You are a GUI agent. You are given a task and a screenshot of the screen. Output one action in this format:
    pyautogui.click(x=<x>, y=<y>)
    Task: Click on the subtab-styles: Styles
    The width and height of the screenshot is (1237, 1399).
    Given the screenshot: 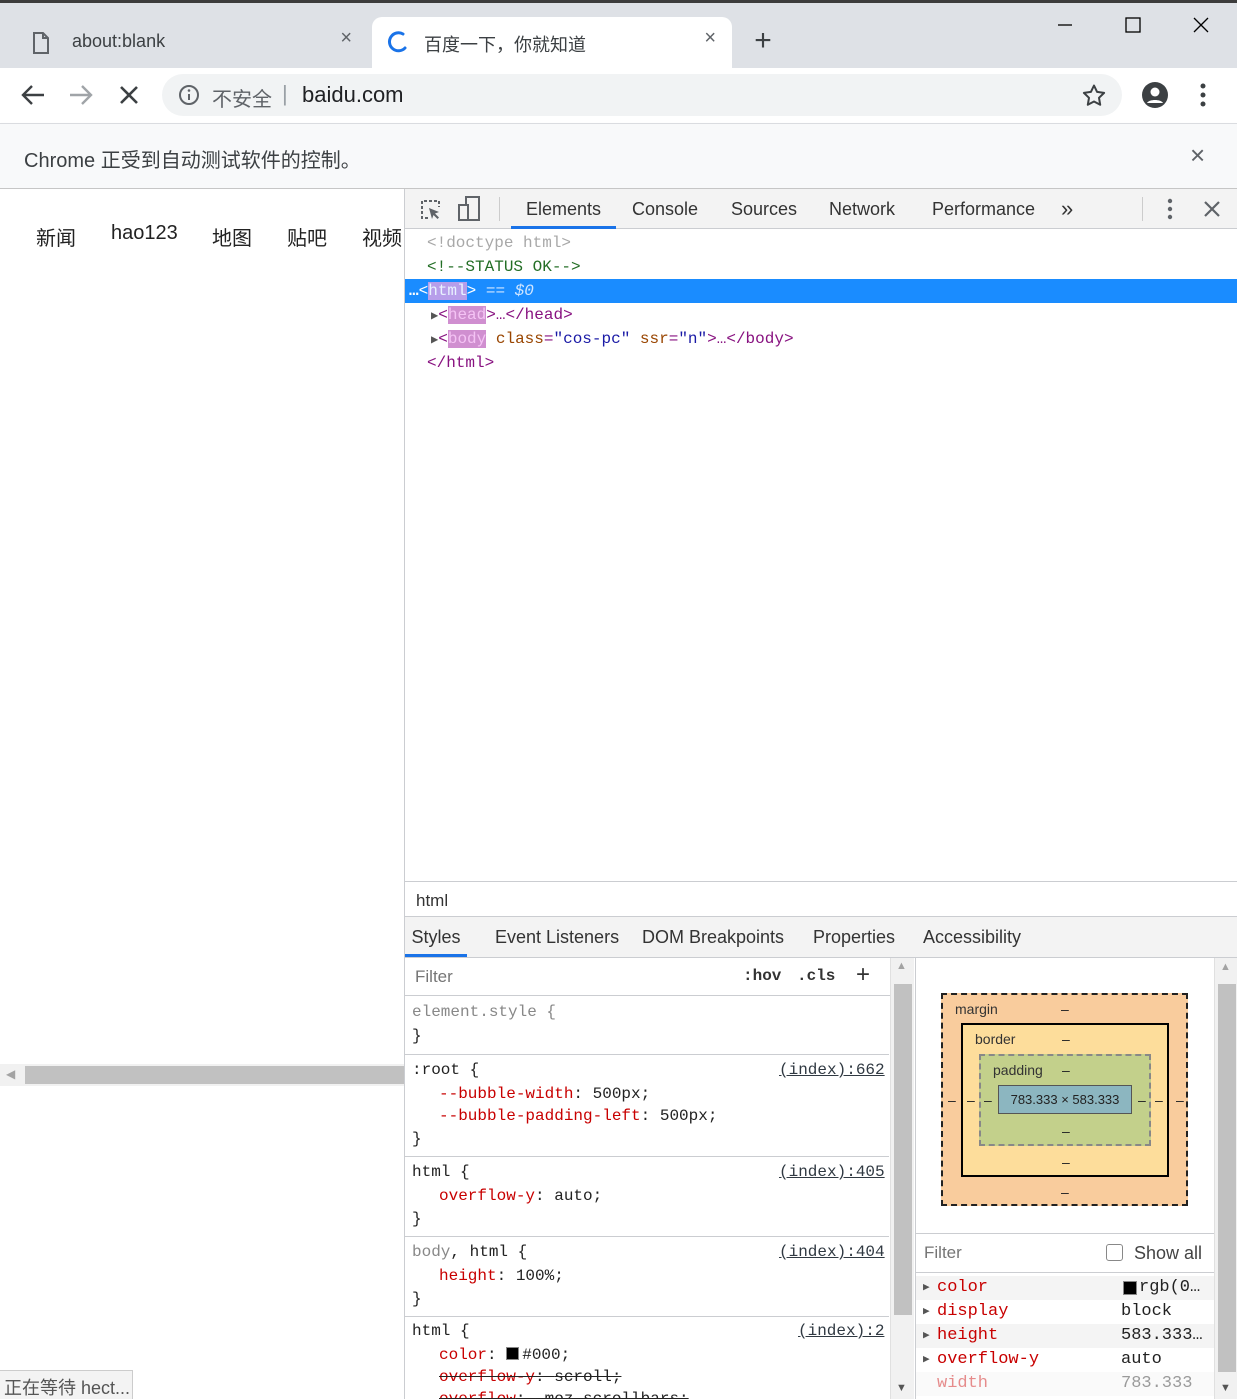 What is the action you would take?
    pyautogui.click(x=436, y=937)
    